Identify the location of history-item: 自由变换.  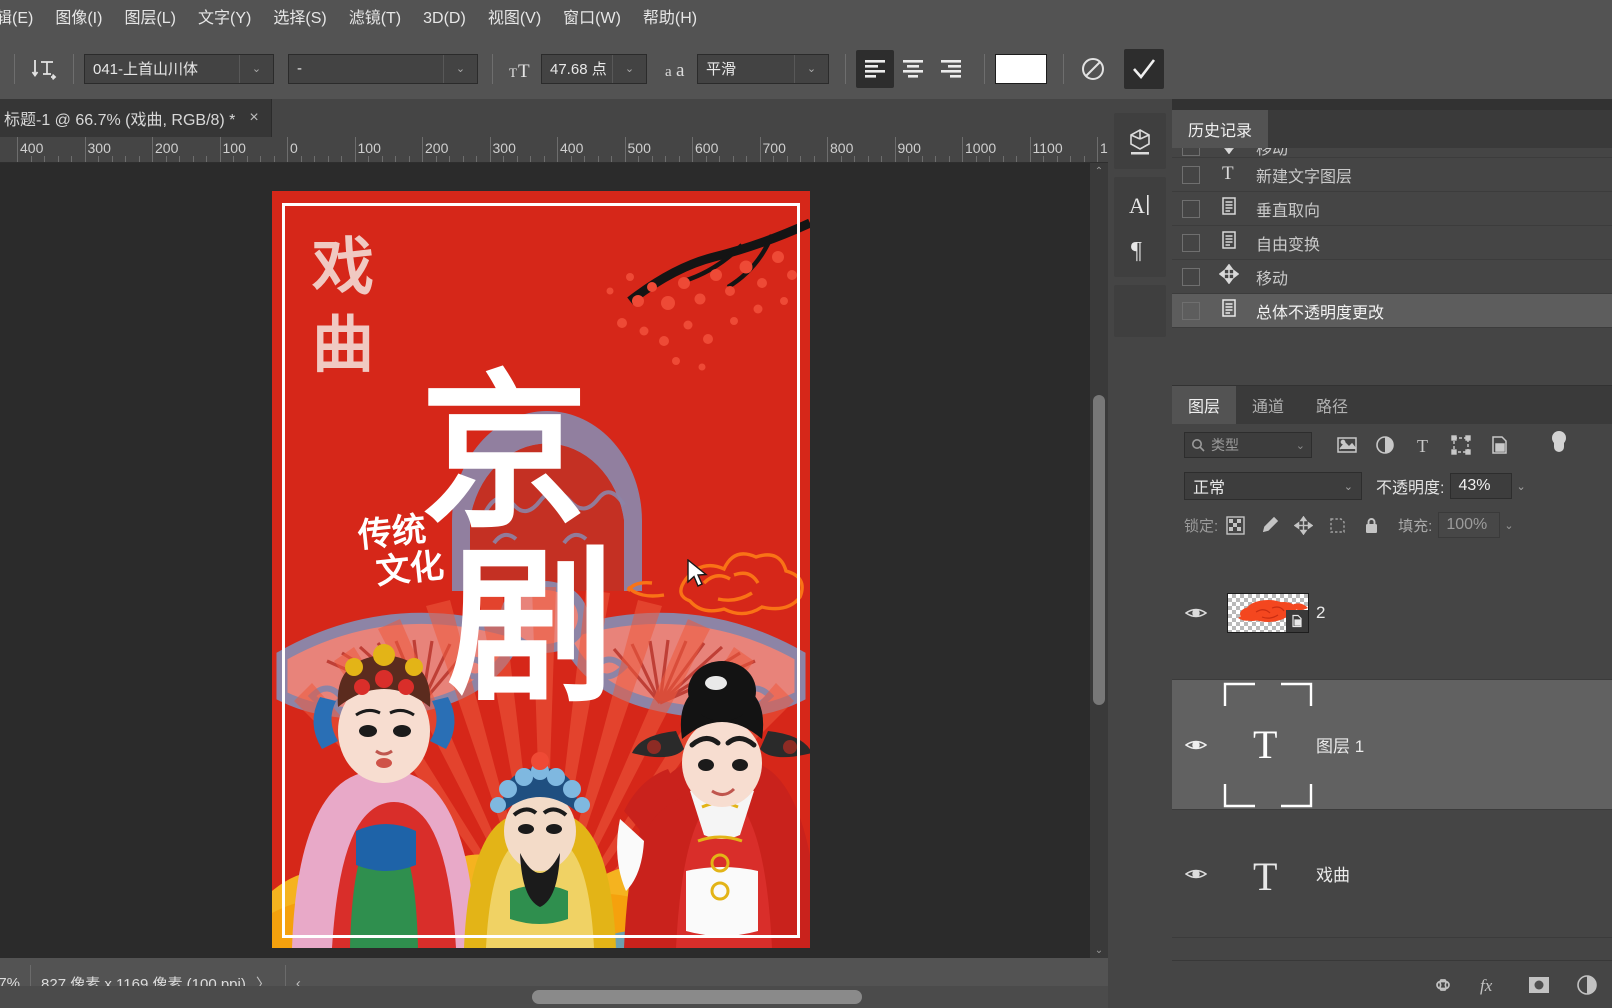
(1392, 243).